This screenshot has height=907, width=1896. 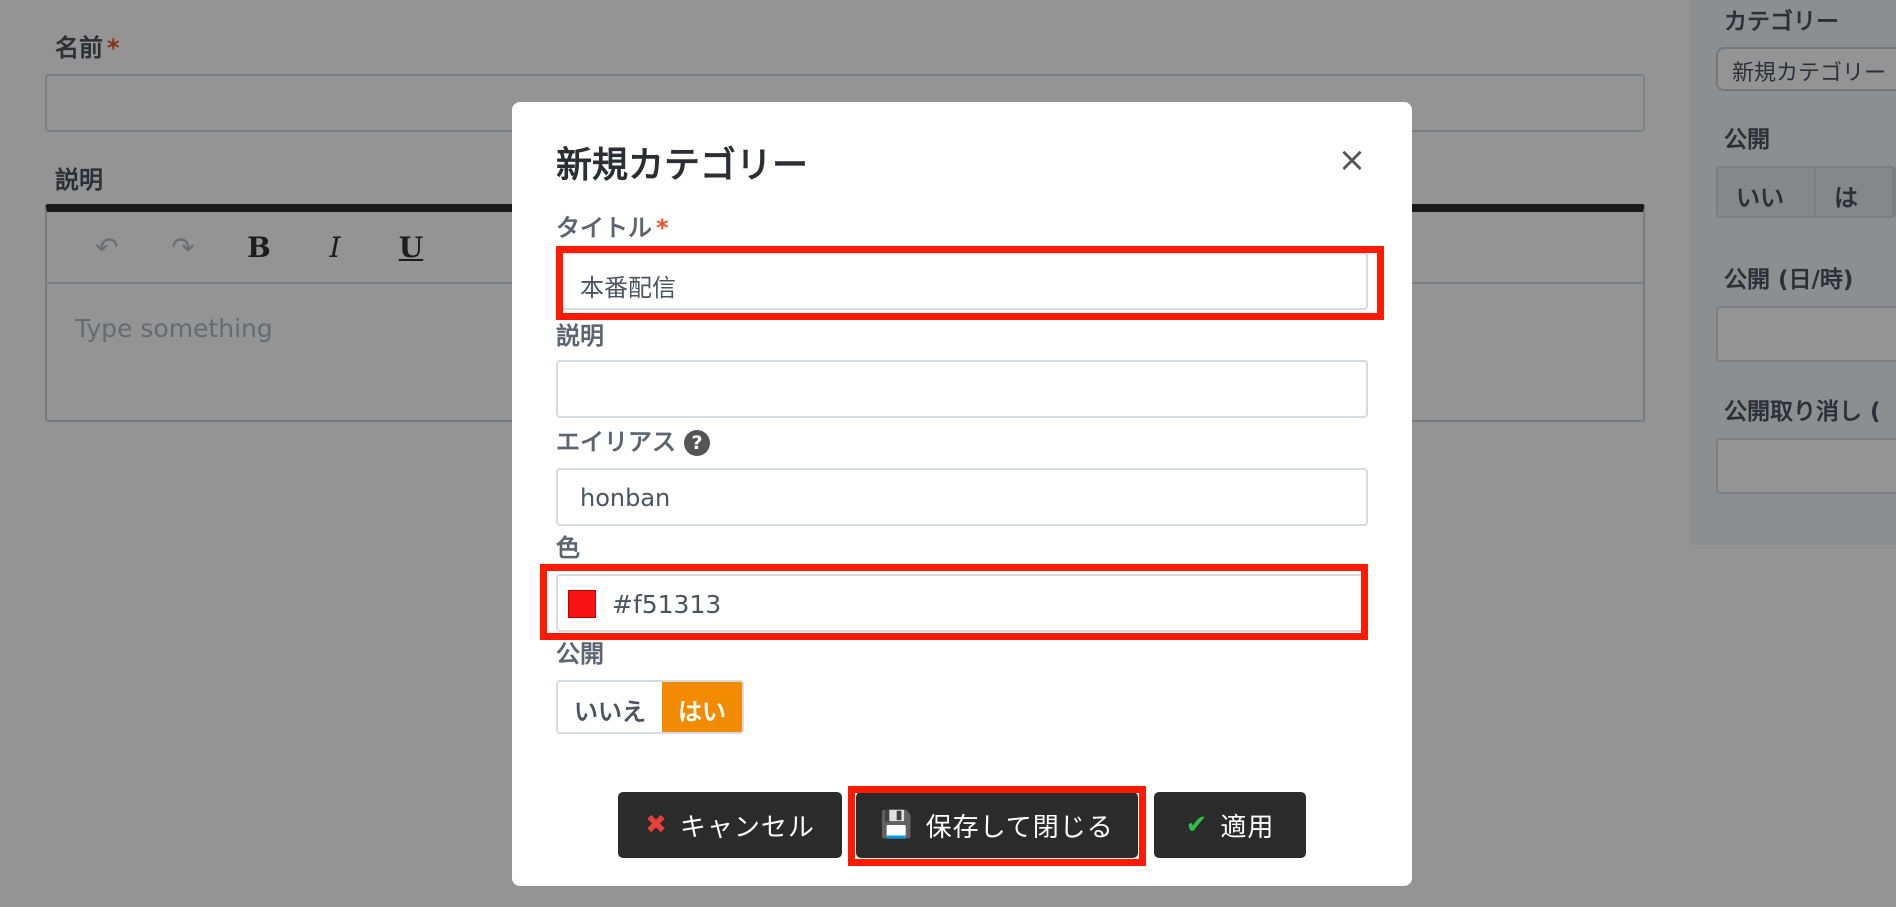 I want to click on alias-label: エイリアス?, so click(x=633, y=439).